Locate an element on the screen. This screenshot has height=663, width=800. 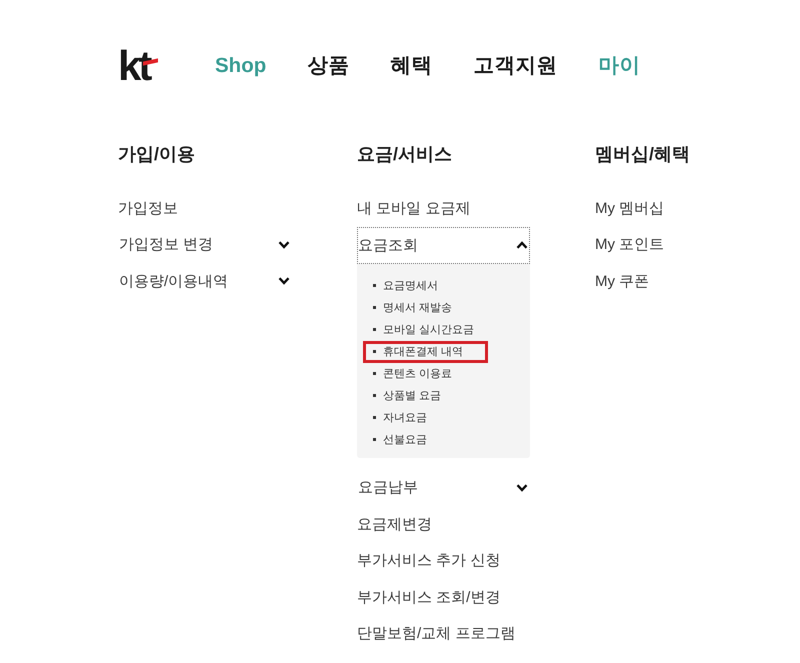
menu-link: 부가서비스 조회/변경 is located at coordinates (428, 597).